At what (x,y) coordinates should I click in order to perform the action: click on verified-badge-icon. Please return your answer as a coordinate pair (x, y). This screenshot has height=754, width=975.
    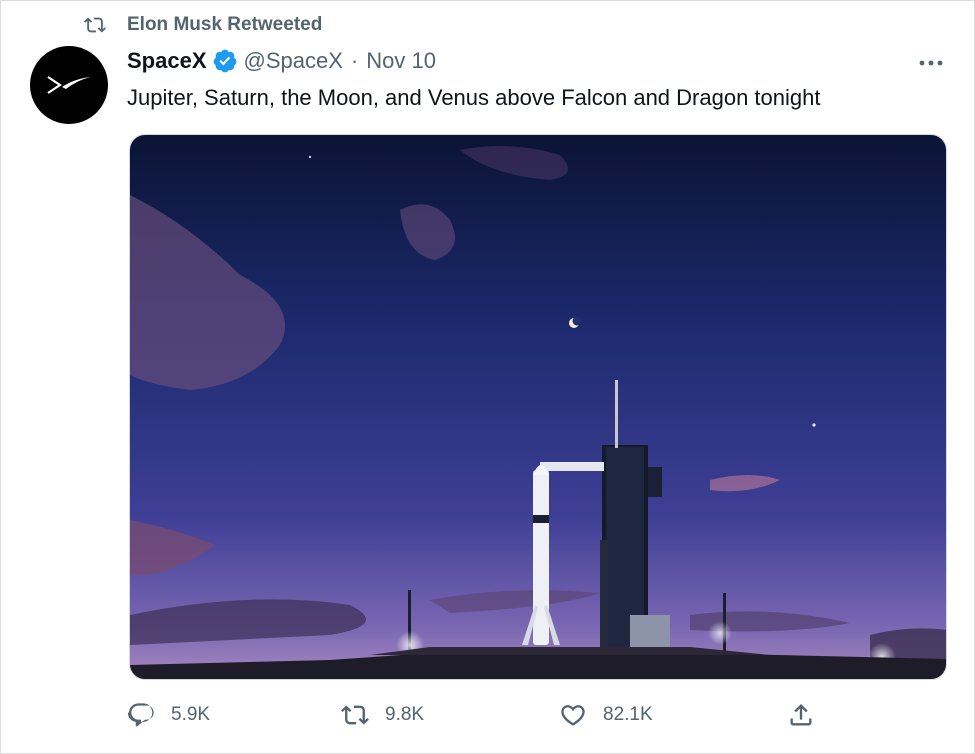
    Looking at the image, I should click on (224, 61).